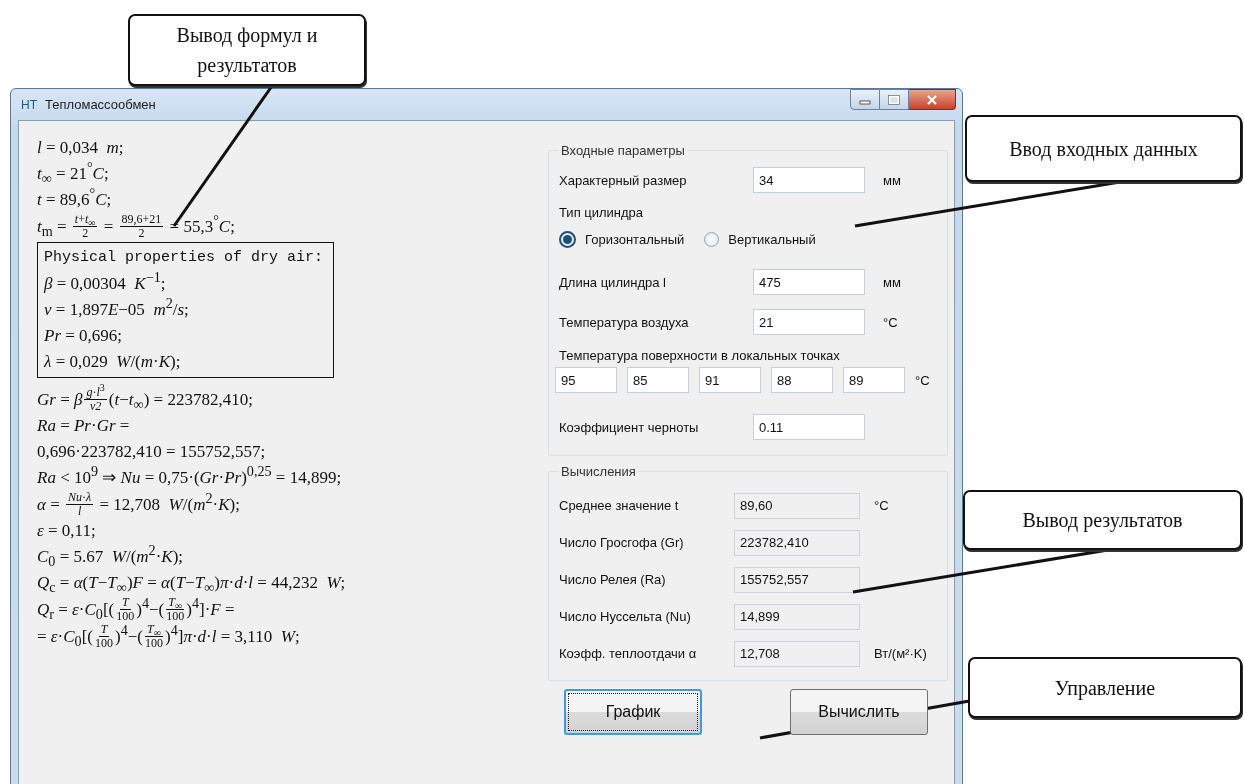 Image resolution: width=1244 pixels, height=784 pixels. Describe the element at coordinates (105, 283) in the screenshot. I see `formula-line: β = 0,00304 K$^{−1}$;` at that location.